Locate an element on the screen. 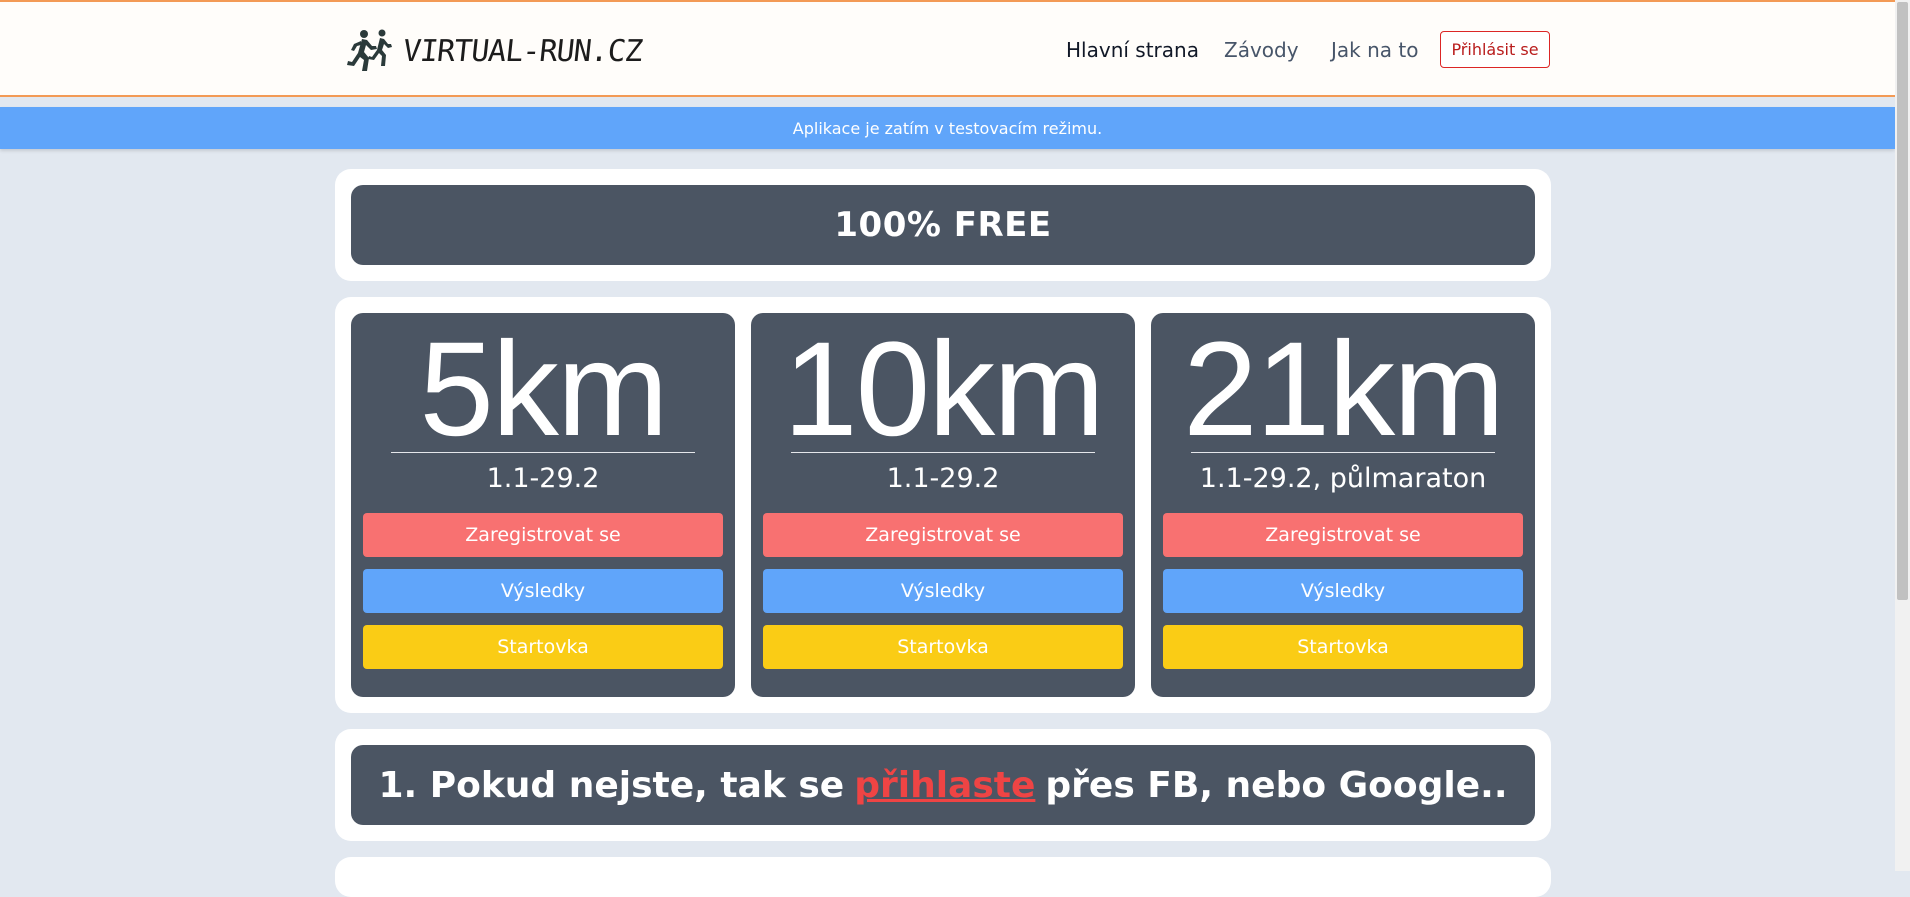 This screenshot has height=897, width=1910. site-logo: VIRTUAL-RUN.CZ is located at coordinates (494, 51).